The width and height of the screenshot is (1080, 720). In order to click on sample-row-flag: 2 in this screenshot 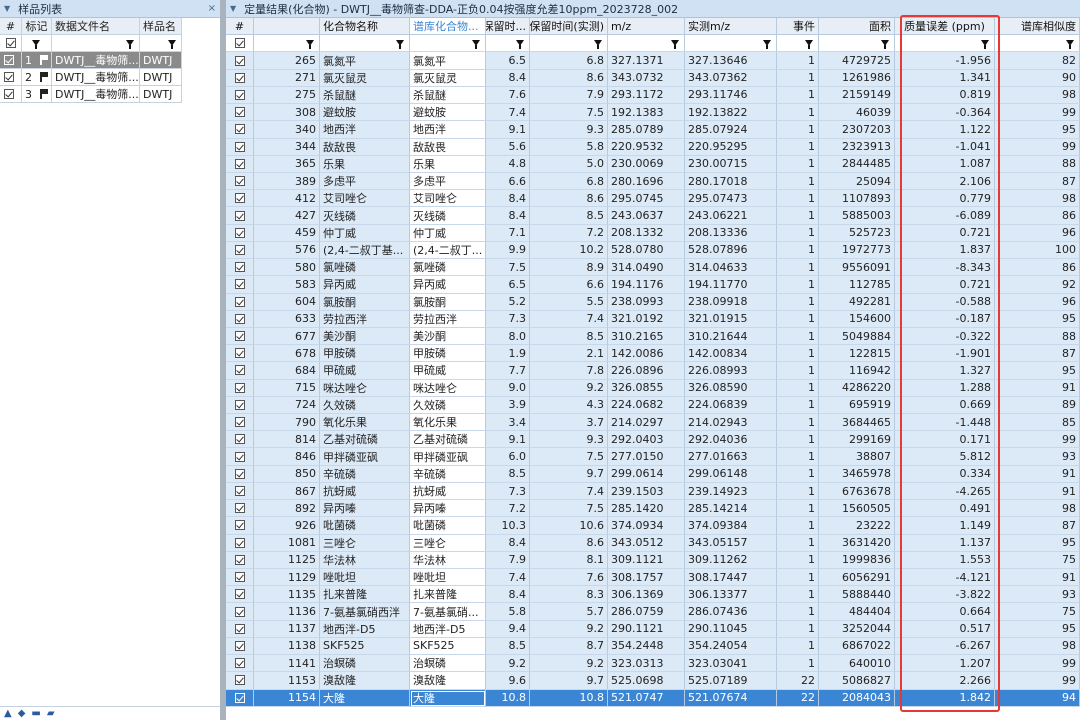, I will do `click(37, 77)`.